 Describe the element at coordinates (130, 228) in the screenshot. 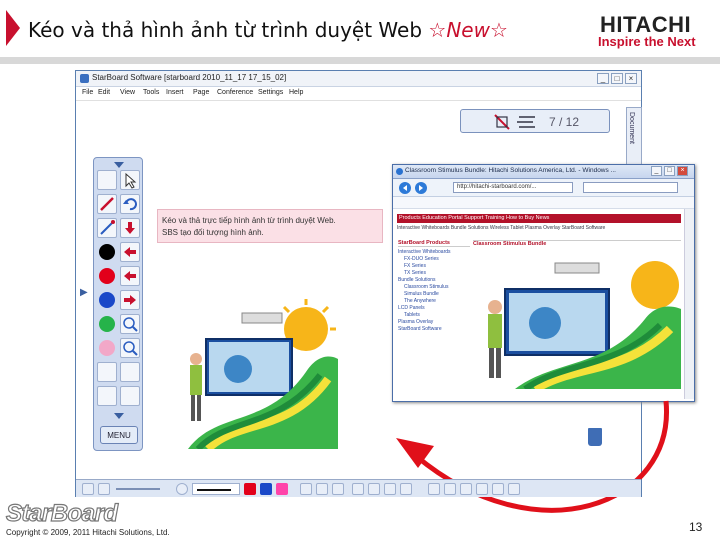

I see `download-icon` at that location.